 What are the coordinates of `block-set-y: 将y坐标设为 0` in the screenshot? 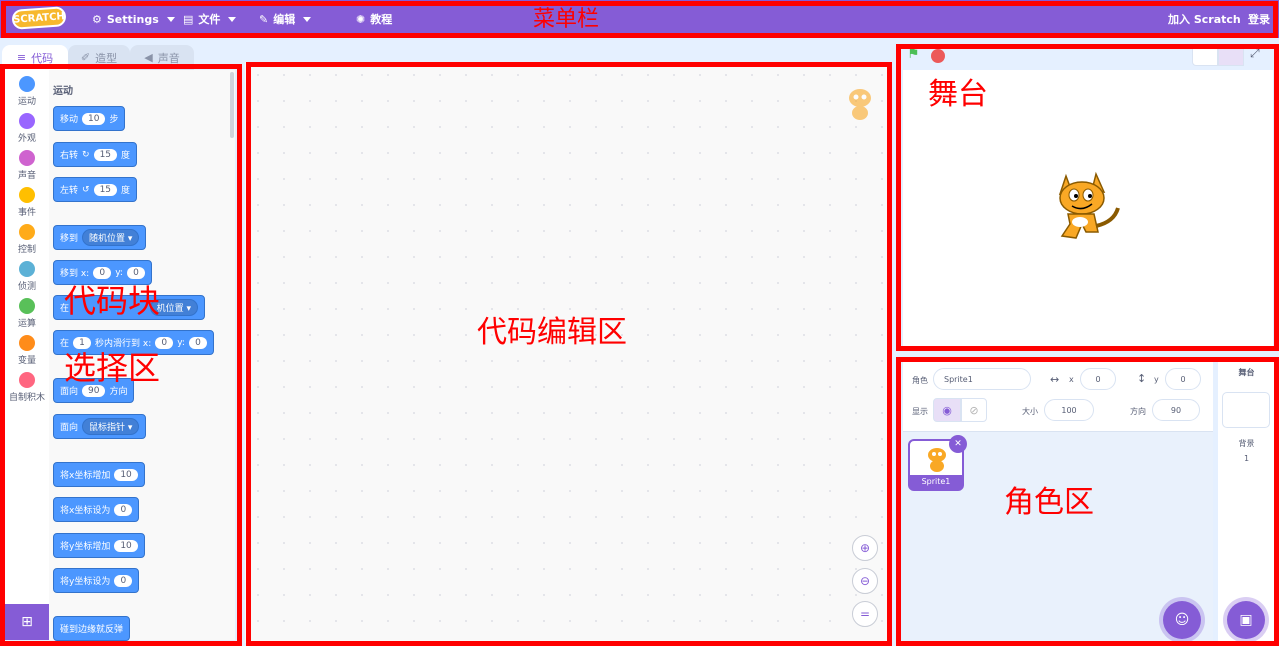 It's located at (96, 580).